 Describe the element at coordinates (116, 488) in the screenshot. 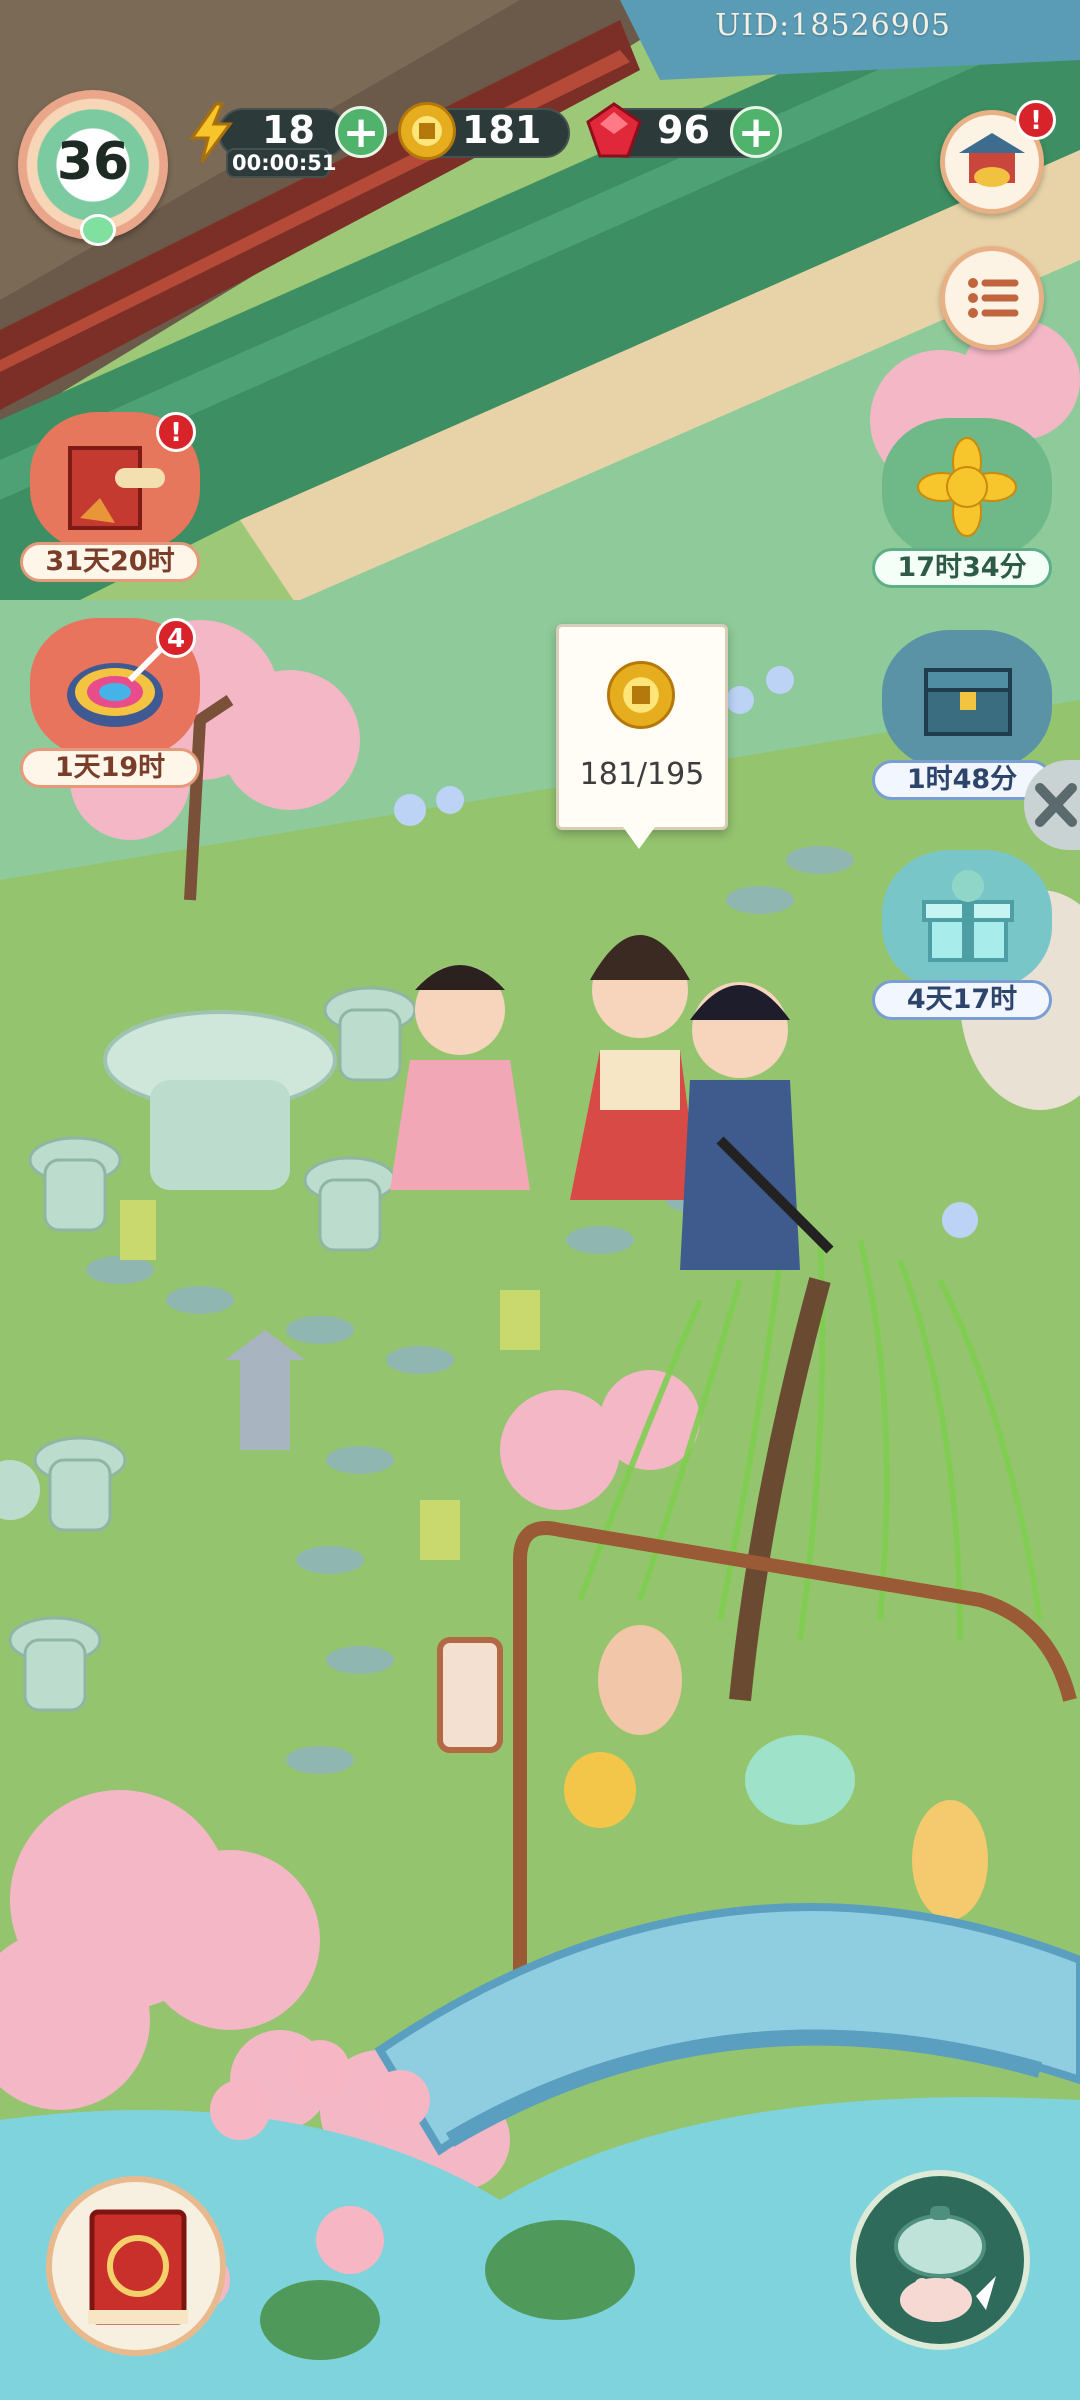

I see `scroll-book-icon` at that location.